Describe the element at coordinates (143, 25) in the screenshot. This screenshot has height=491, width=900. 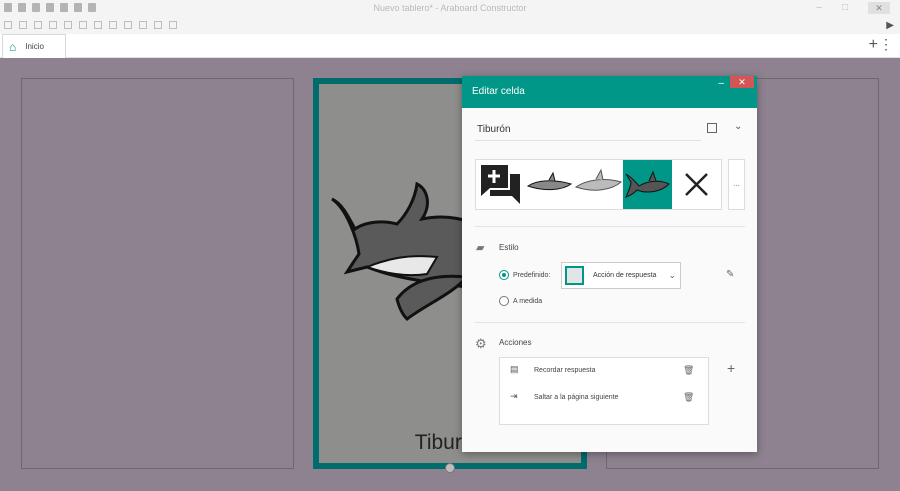
I see `distribute-v-icon` at that location.